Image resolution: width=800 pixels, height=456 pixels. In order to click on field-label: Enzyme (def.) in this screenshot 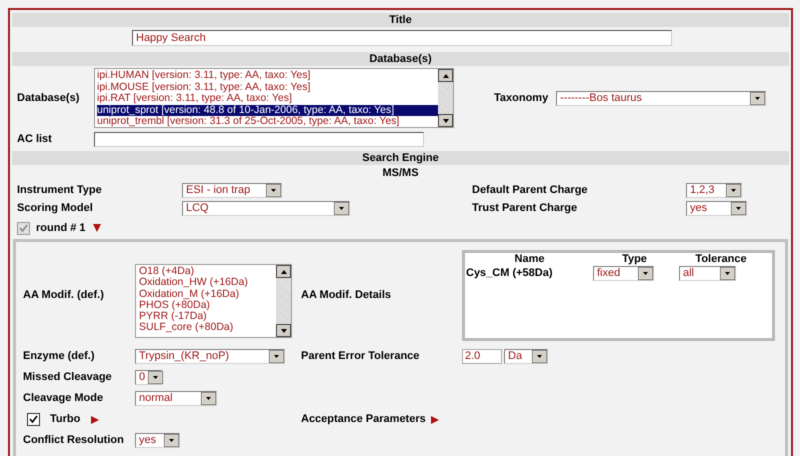, I will do `click(59, 356)`.